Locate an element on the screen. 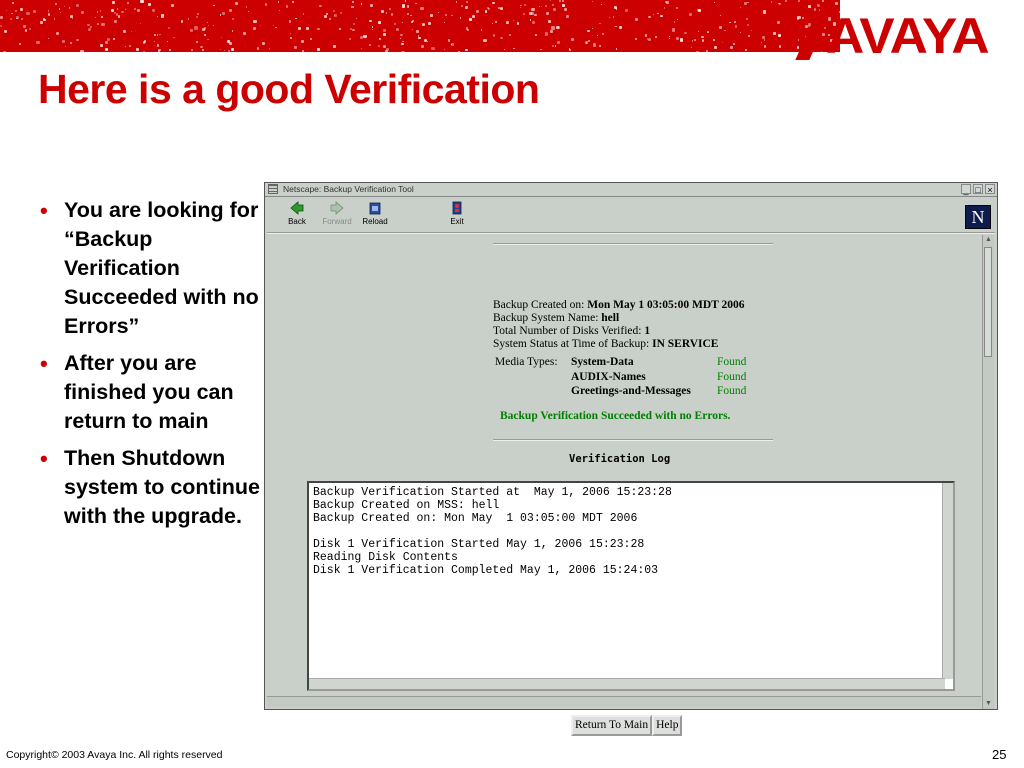 This screenshot has height=768, width=1024. page-vertical-scrollbar: ▲ ▼ is located at coordinates (988, 472).